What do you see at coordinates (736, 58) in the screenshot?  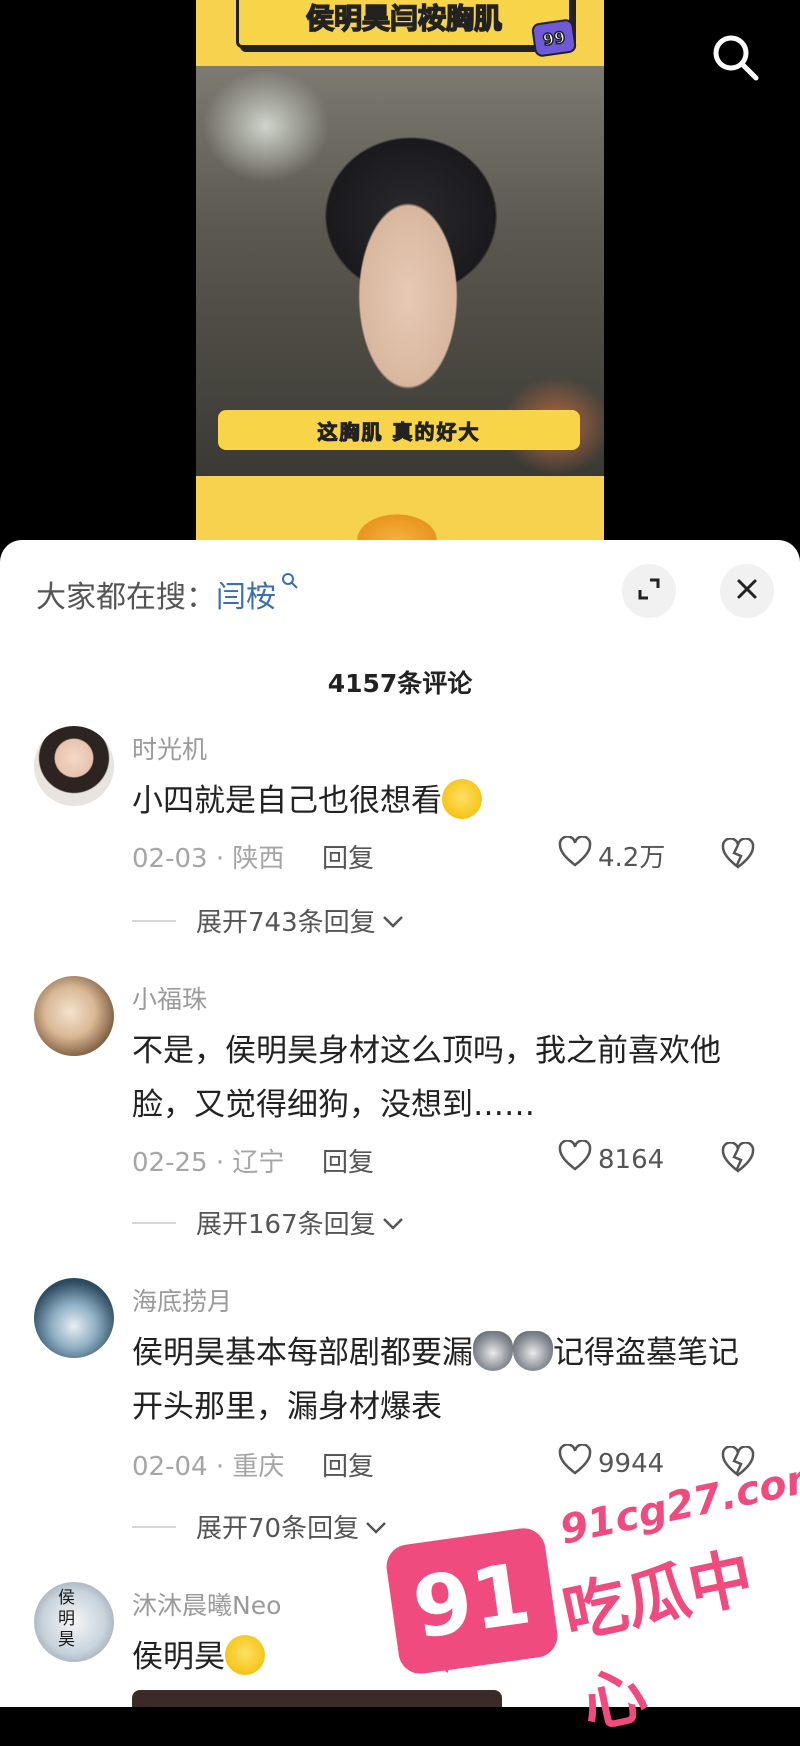 I see `search-icon` at bounding box center [736, 58].